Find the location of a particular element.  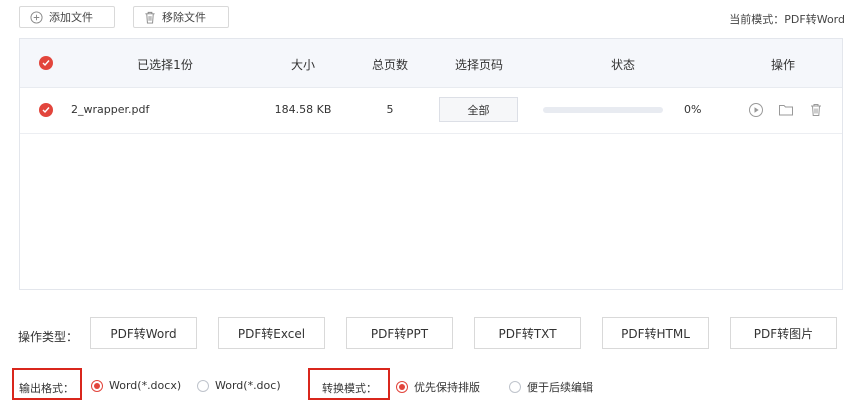

mode-option-label: 优先保持排版 is located at coordinates (447, 387).